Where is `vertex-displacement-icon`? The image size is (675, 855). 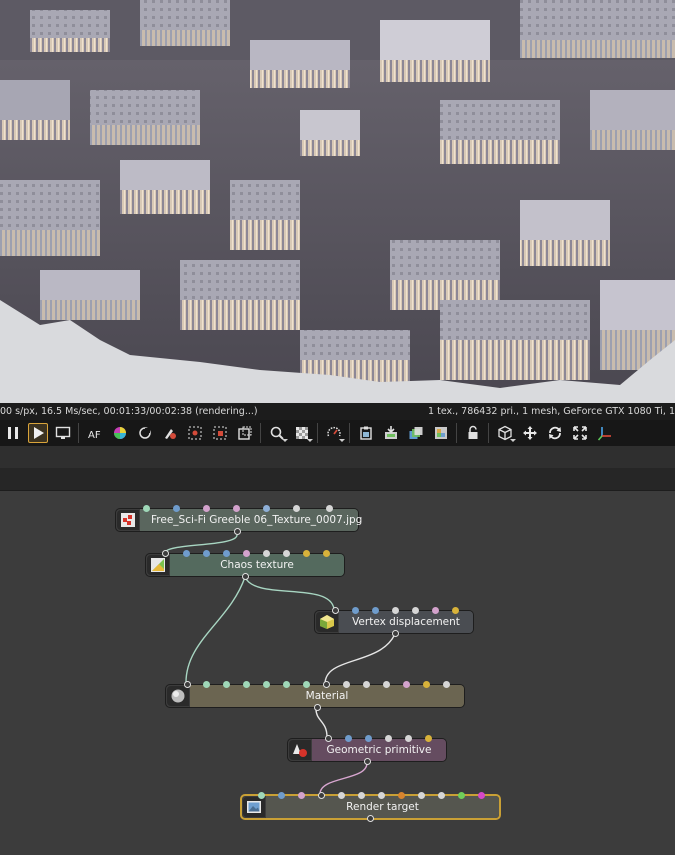 vertex-displacement-icon is located at coordinates (327, 622).